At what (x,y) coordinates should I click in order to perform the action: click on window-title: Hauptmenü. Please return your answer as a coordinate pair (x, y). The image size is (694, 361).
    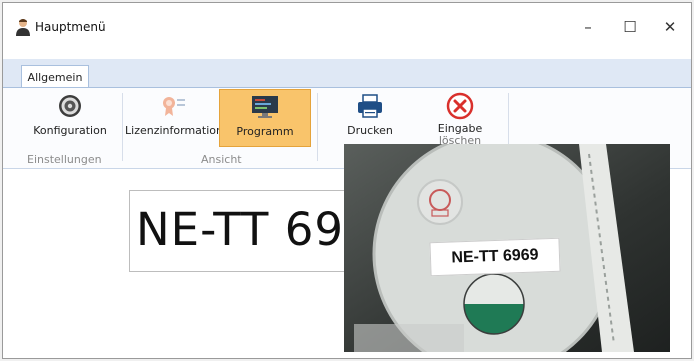
    Looking at the image, I should click on (70, 27).